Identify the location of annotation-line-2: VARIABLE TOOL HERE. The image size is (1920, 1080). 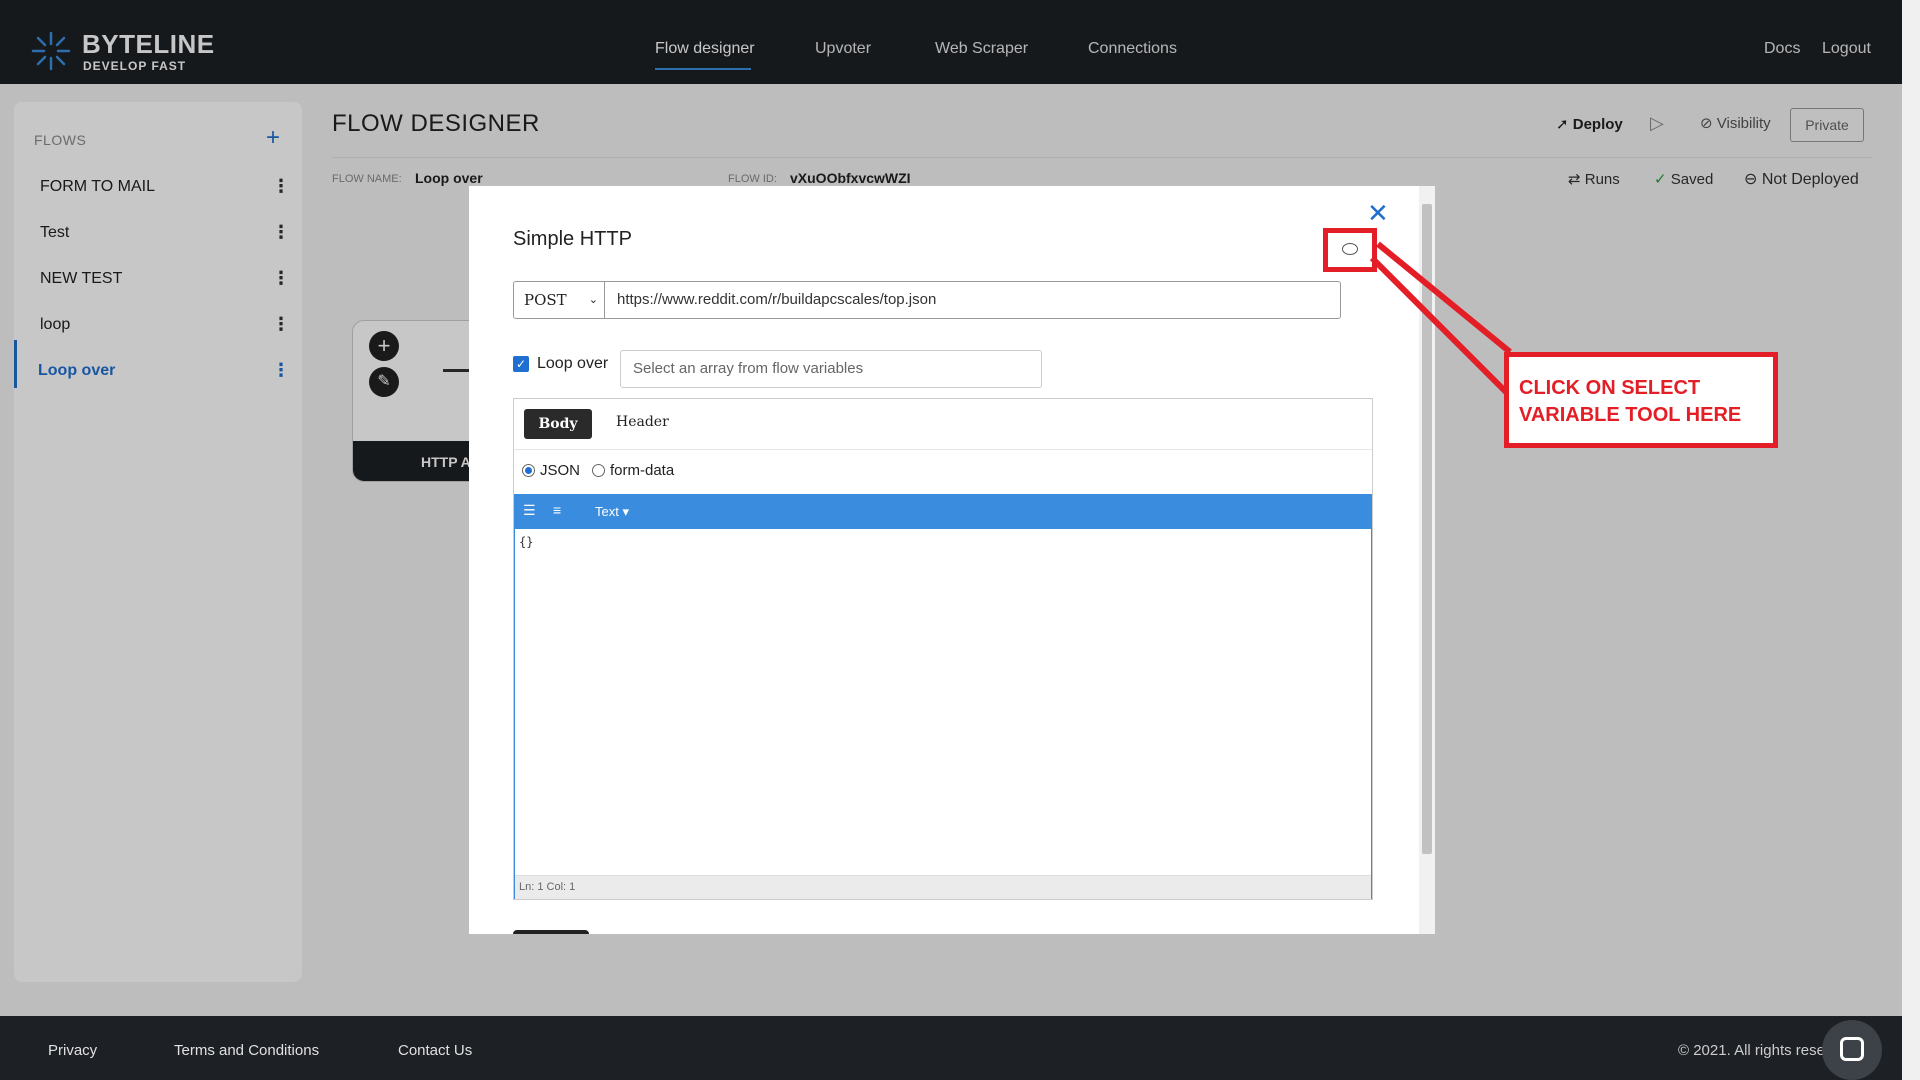
(1630, 415).